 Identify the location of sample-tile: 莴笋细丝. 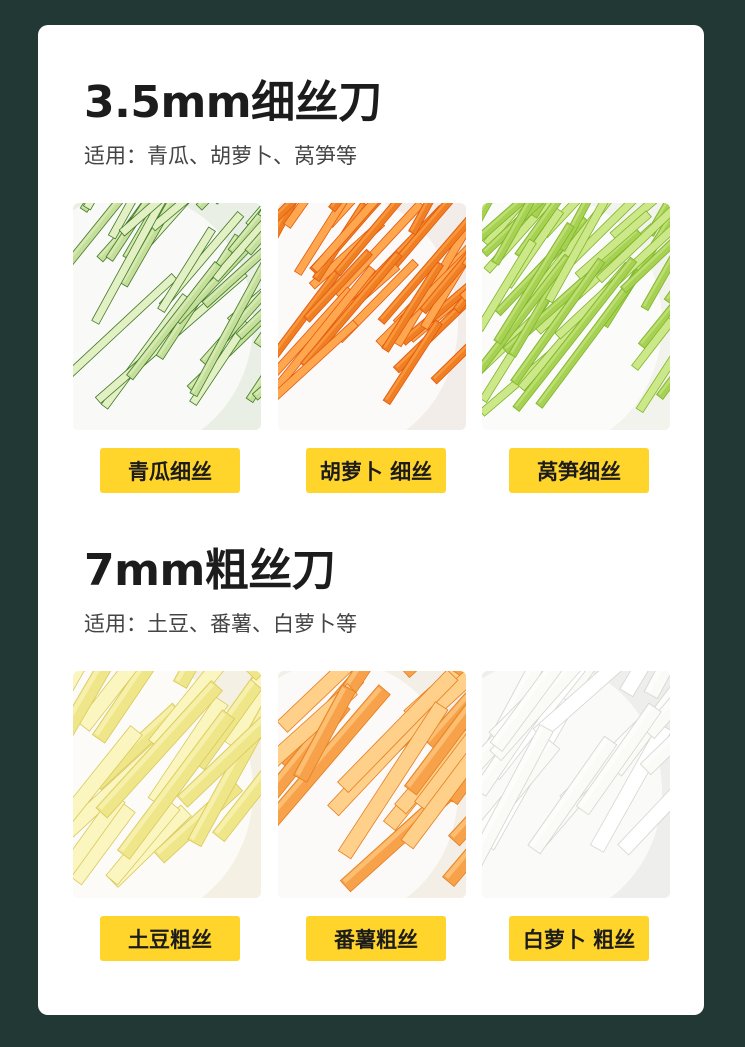
(576, 348).